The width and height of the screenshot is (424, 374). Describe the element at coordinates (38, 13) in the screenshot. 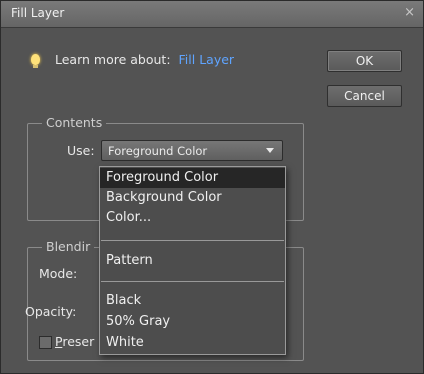

I see `dialog-title: Fill Layer` at that location.